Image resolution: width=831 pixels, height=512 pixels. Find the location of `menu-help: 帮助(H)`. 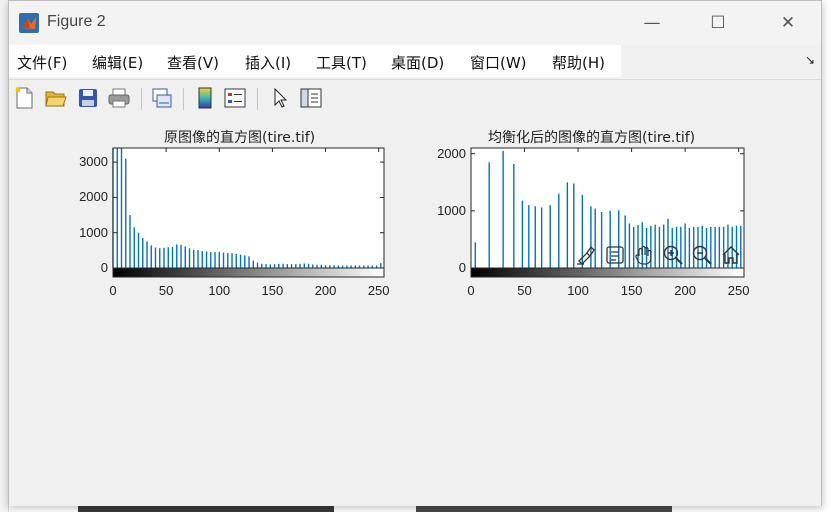

menu-help: 帮助(H) is located at coordinates (578, 62).